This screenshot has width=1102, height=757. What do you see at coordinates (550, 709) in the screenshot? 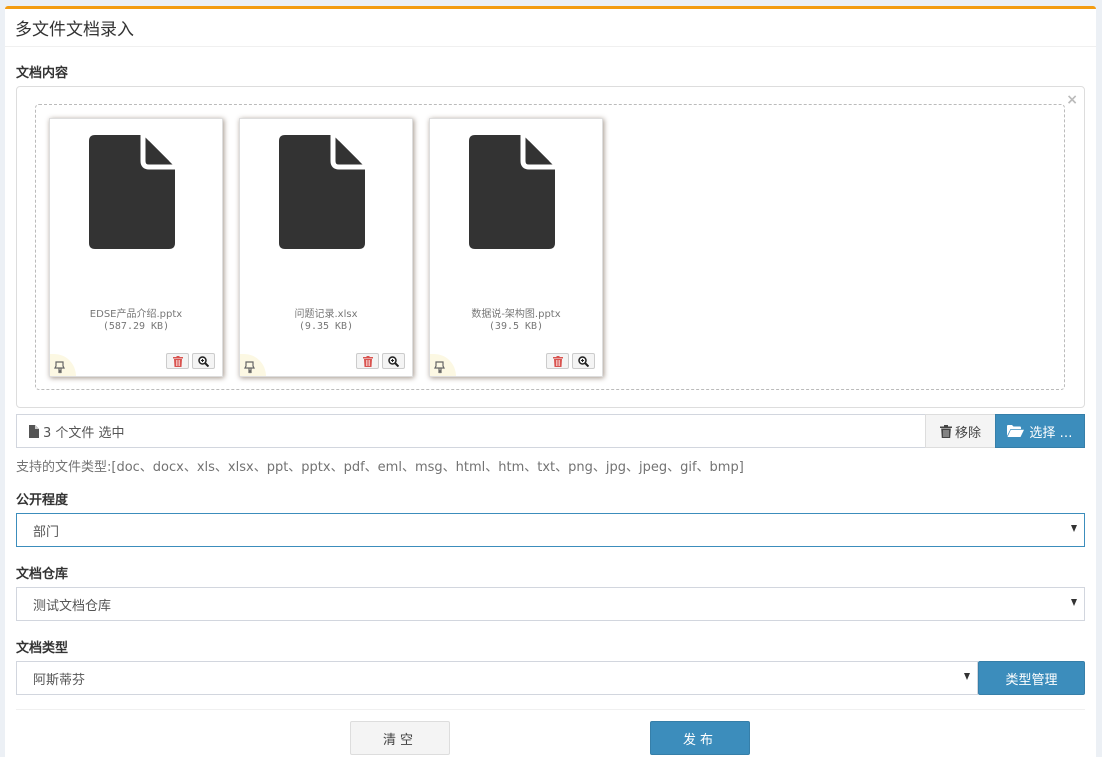
I see `divider` at bounding box center [550, 709].